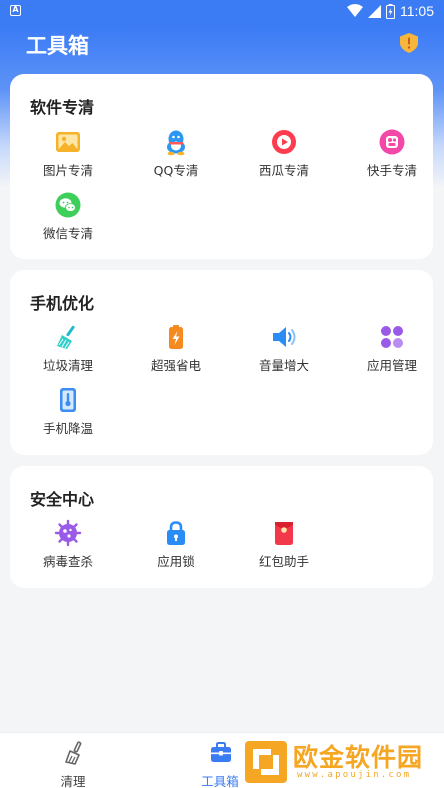  I want to click on qq-icon, so click(176, 143).